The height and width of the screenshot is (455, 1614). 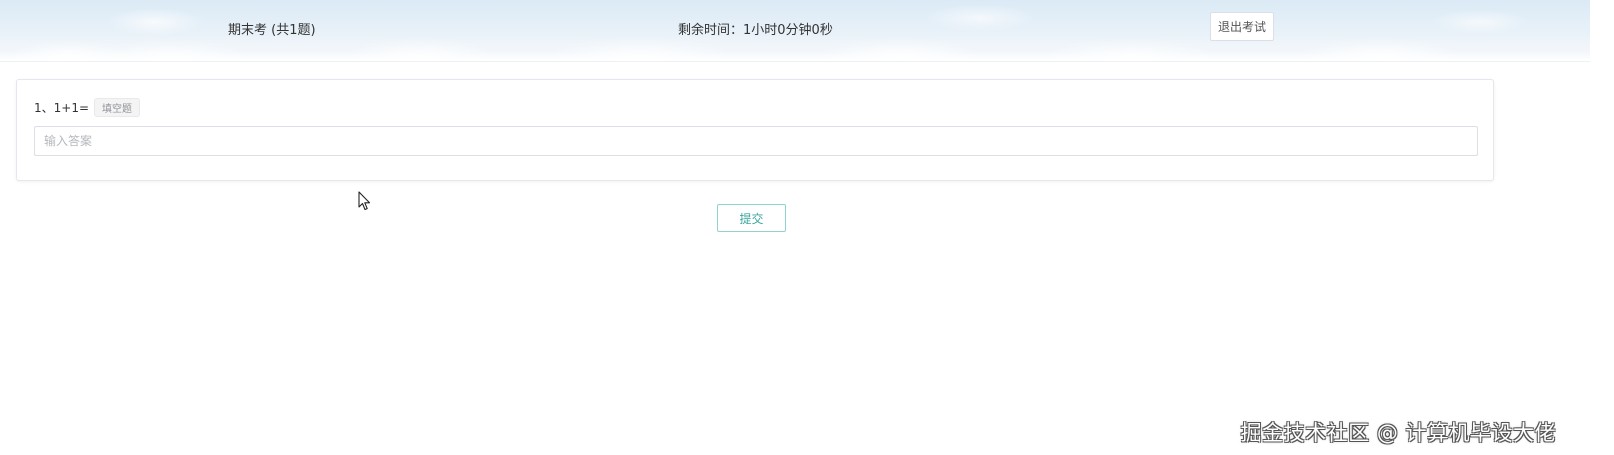 What do you see at coordinates (1242, 26) in the screenshot?
I see `exit-exam-button: 退出考试` at bounding box center [1242, 26].